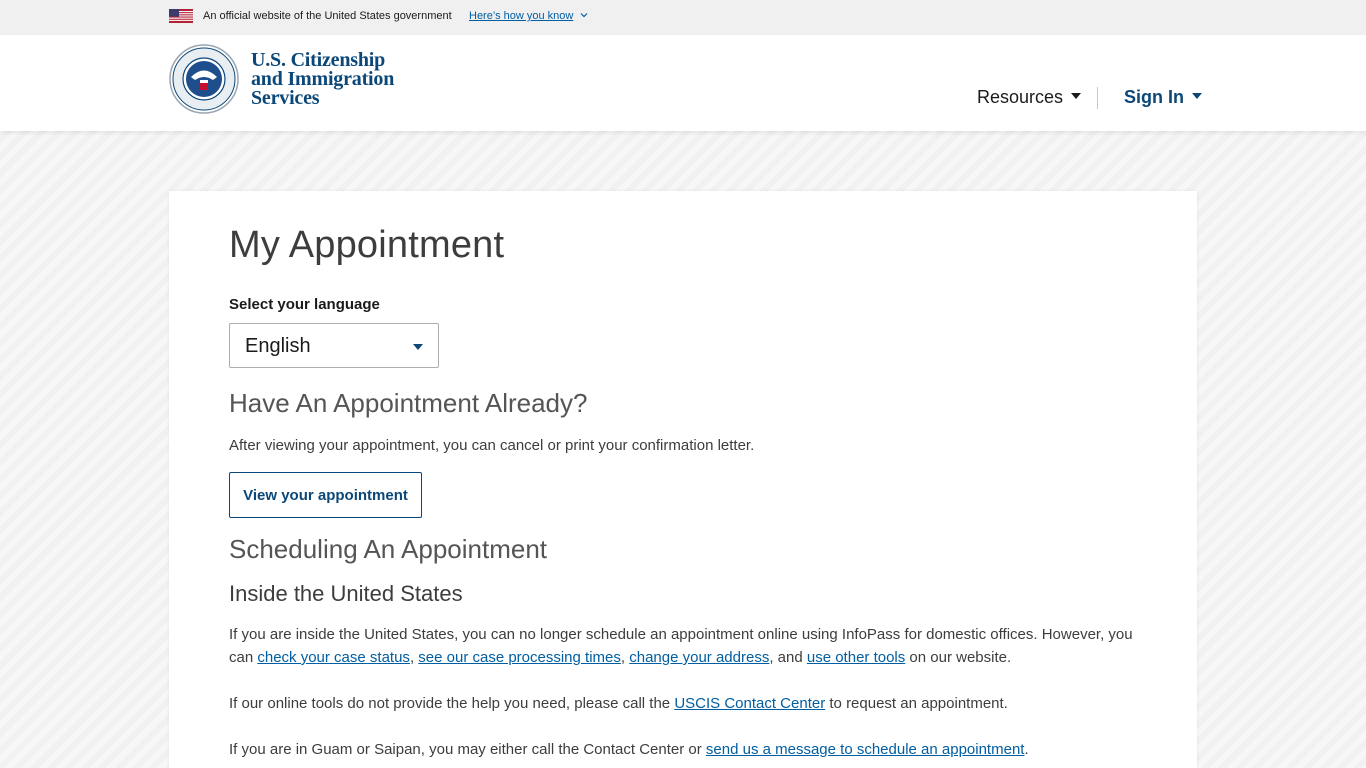 The height and width of the screenshot is (768, 1366). I want to click on inside-us-subheading: Inside the United States, so click(346, 593).